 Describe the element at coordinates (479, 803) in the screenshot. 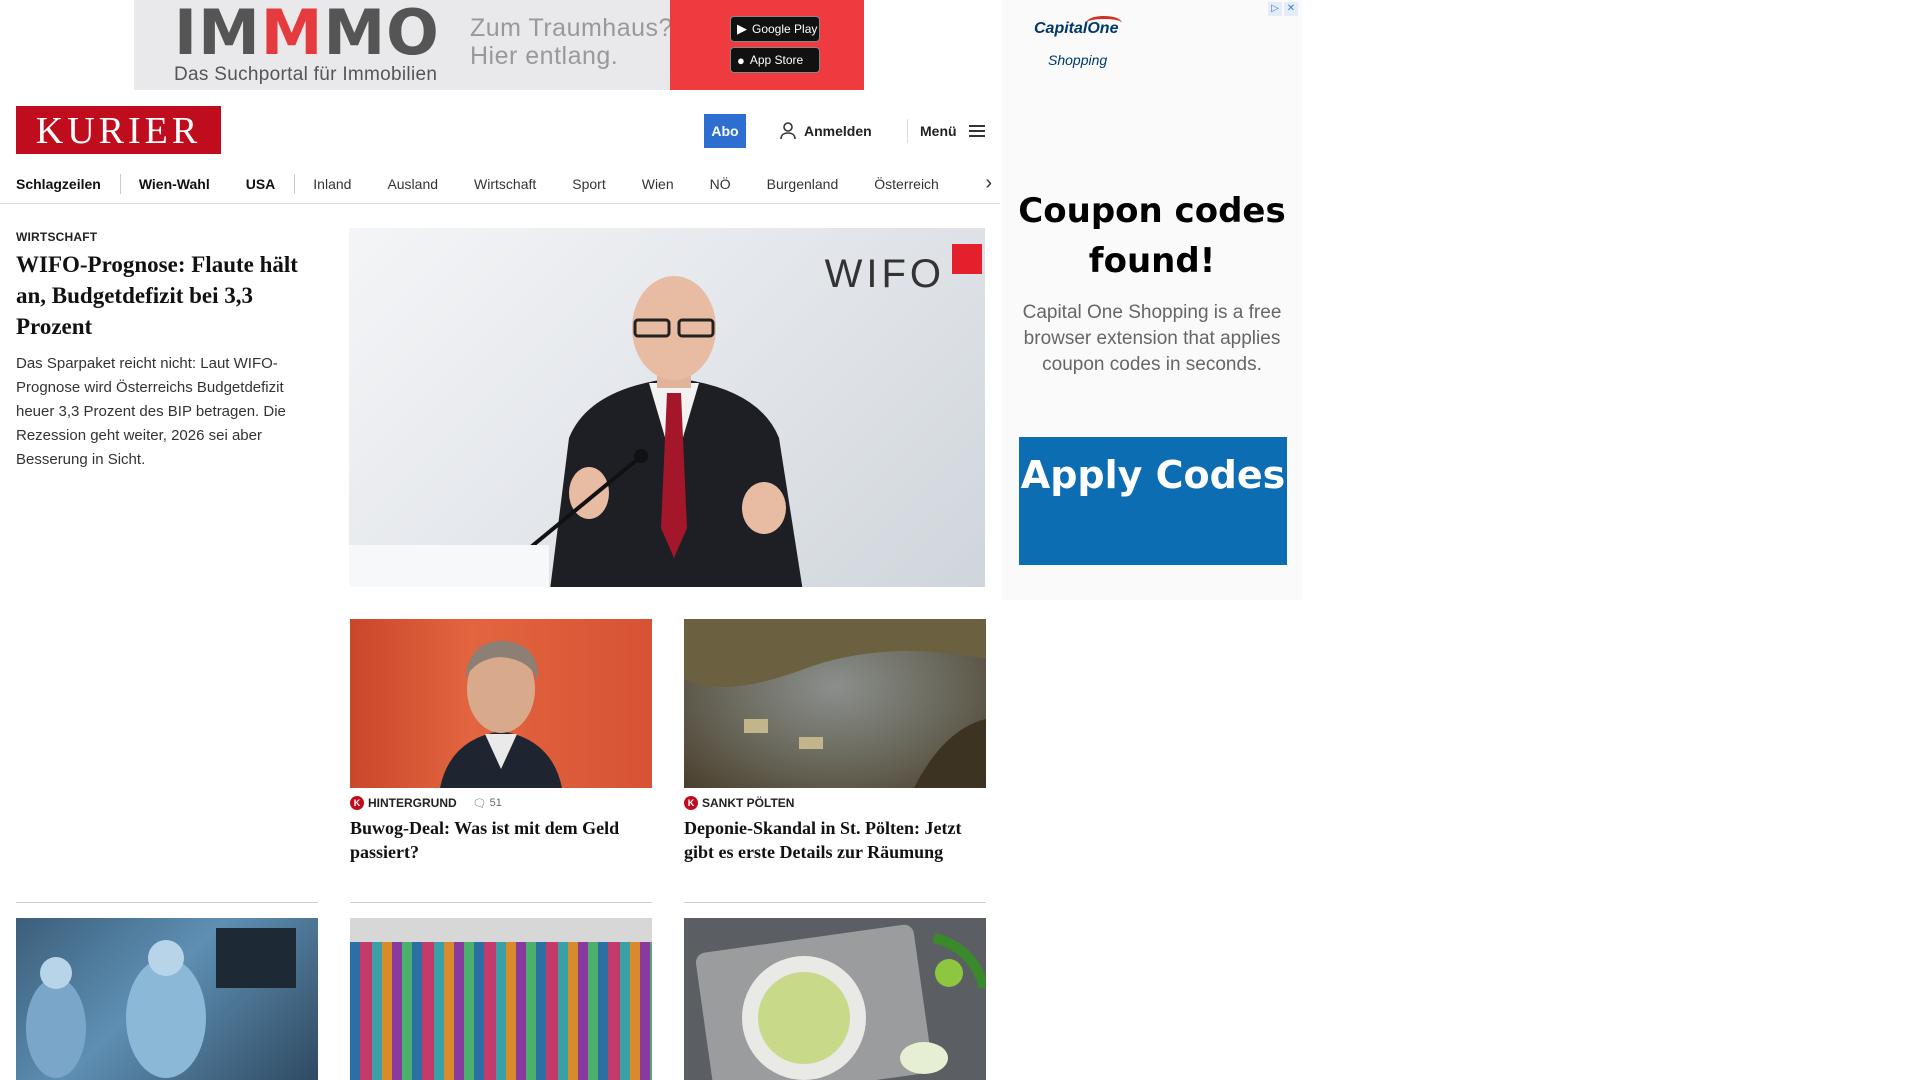

I see `comment-icon: 🗨` at that location.